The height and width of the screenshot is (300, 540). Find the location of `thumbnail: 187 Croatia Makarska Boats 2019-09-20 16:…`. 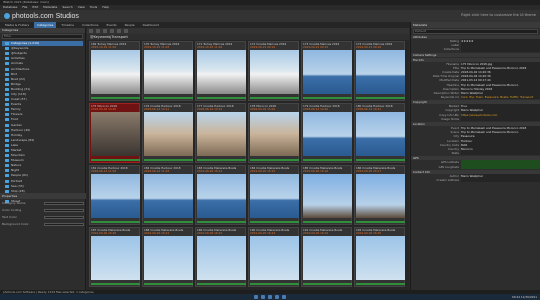

thumbnail: 187 Croatia Makarska Boats 2019-09-20 16:… is located at coordinates (114, 257).